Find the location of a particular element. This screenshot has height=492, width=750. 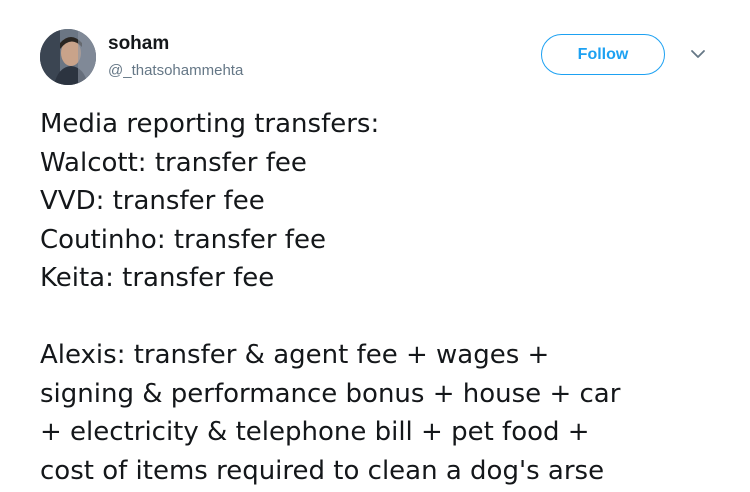

chevron-down-icon is located at coordinates (698, 54).